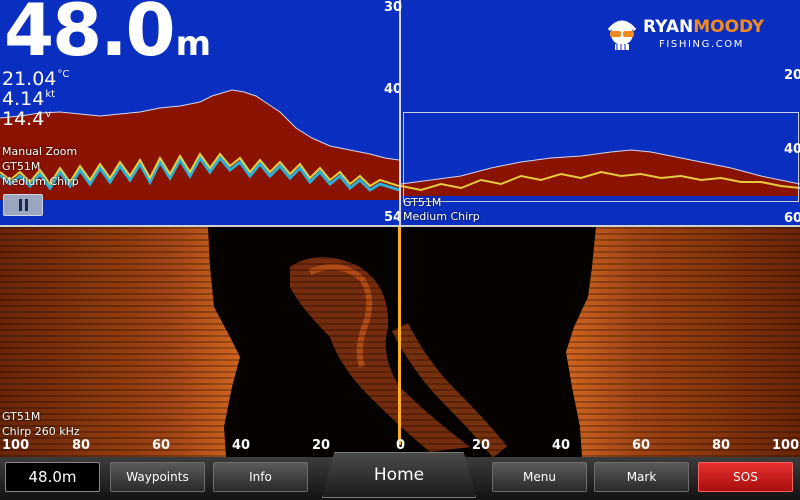 Image resolution: width=800 pixels, height=500 pixels. What do you see at coordinates (786, 445) in the screenshot?
I see `range-right-100: 100` at bounding box center [786, 445].